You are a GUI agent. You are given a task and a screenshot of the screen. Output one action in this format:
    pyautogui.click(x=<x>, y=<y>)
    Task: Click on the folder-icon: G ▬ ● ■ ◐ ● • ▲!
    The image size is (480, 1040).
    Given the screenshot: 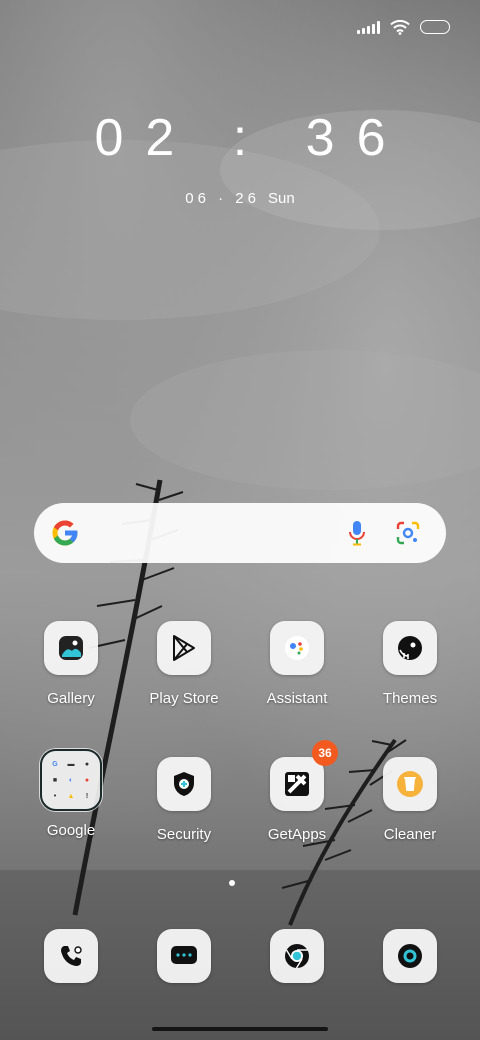 What is the action you would take?
    pyautogui.click(x=71, y=780)
    